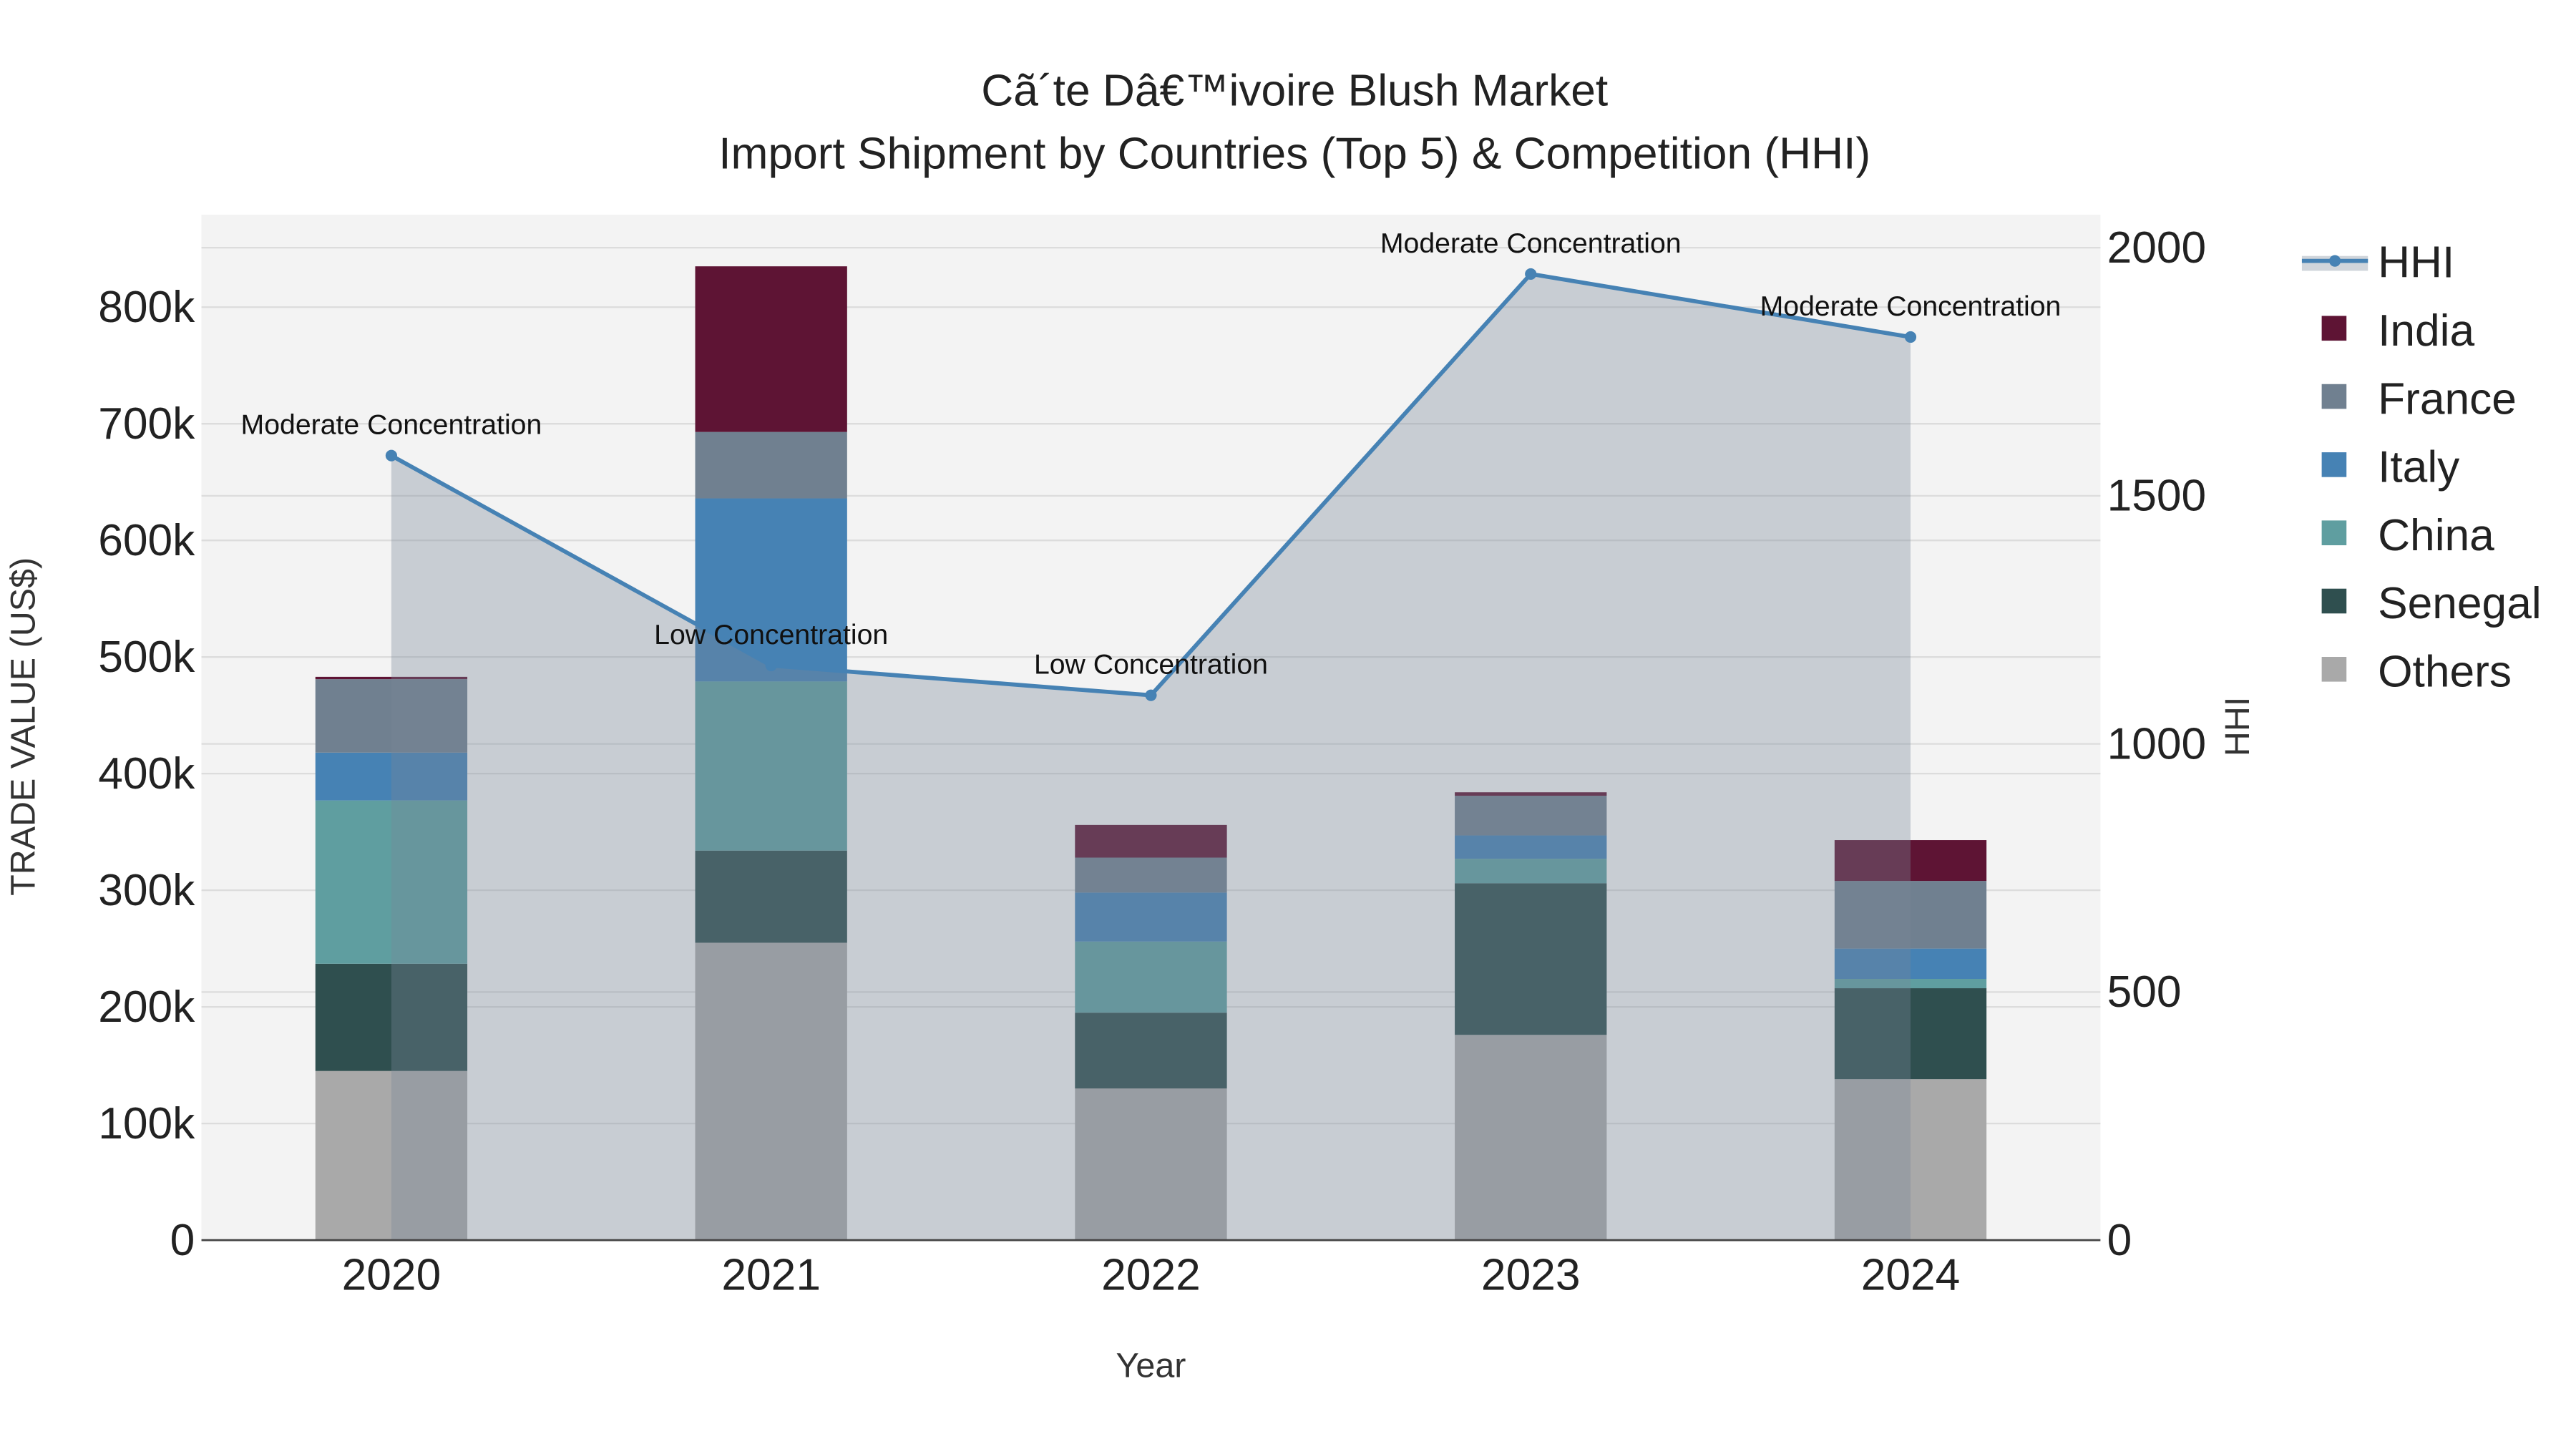  What do you see at coordinates (2447, 399) in the screenshot?
I see `legend-label: France` at bounding box center [2447, 399].